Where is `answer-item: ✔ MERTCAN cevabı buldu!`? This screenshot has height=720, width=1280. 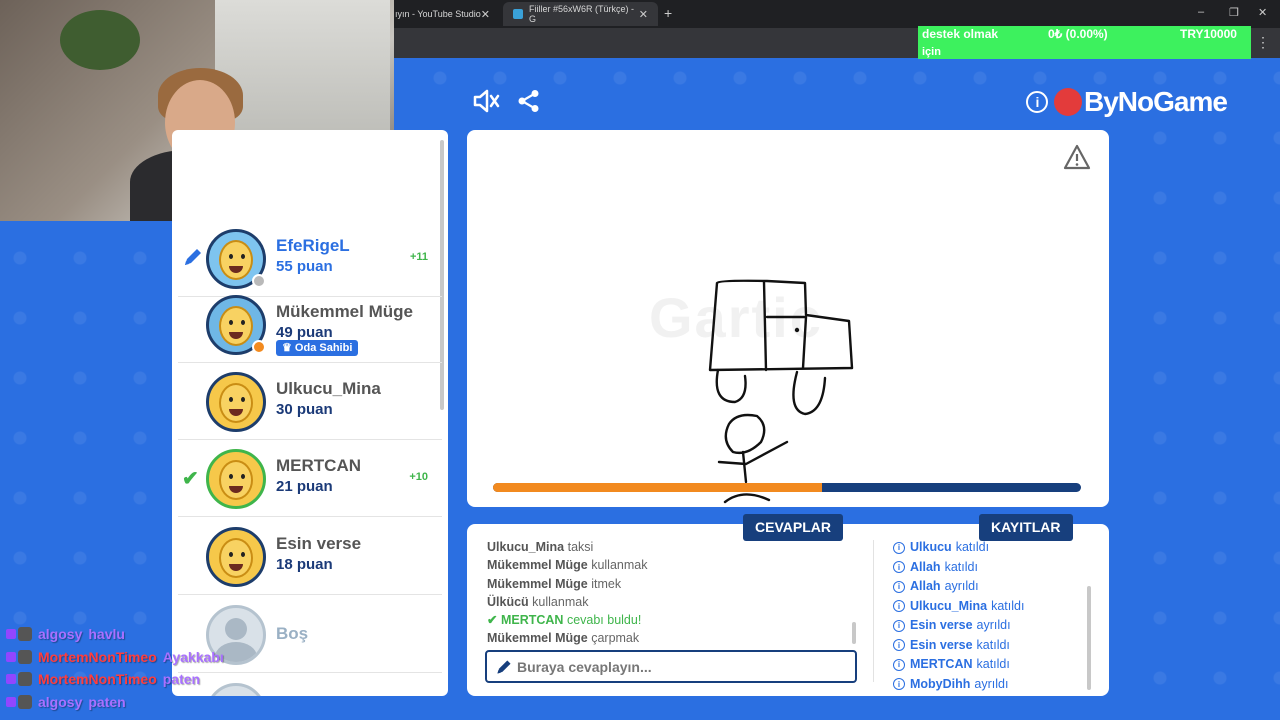
answer-item: ✔ MERTCAN cevabı buldu! is located at coordinates (672, 620).